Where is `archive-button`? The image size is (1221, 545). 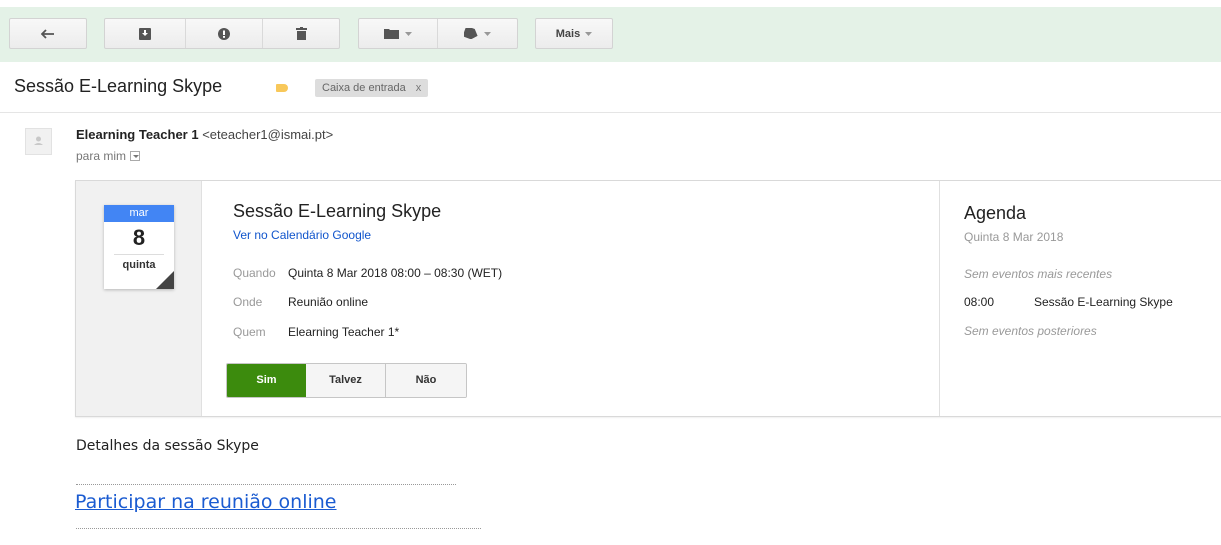
archive-button is located at coordinates (145, 33).